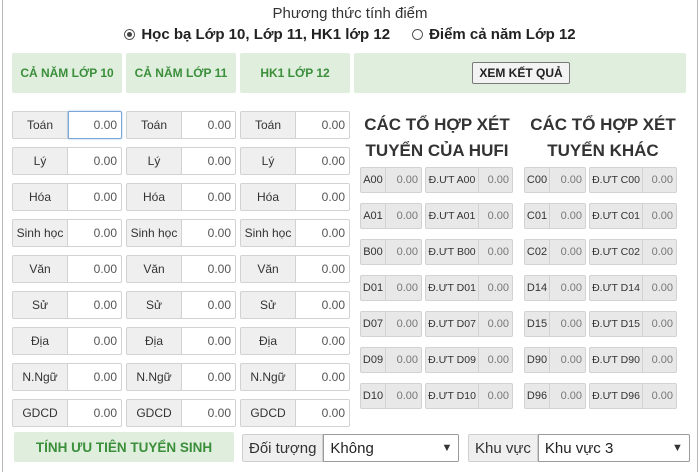 The width and height of the screenshot is (700, 472). I want to click on region-select-group: Khu vực Khu vực 3 ▼, so click(579, 448).